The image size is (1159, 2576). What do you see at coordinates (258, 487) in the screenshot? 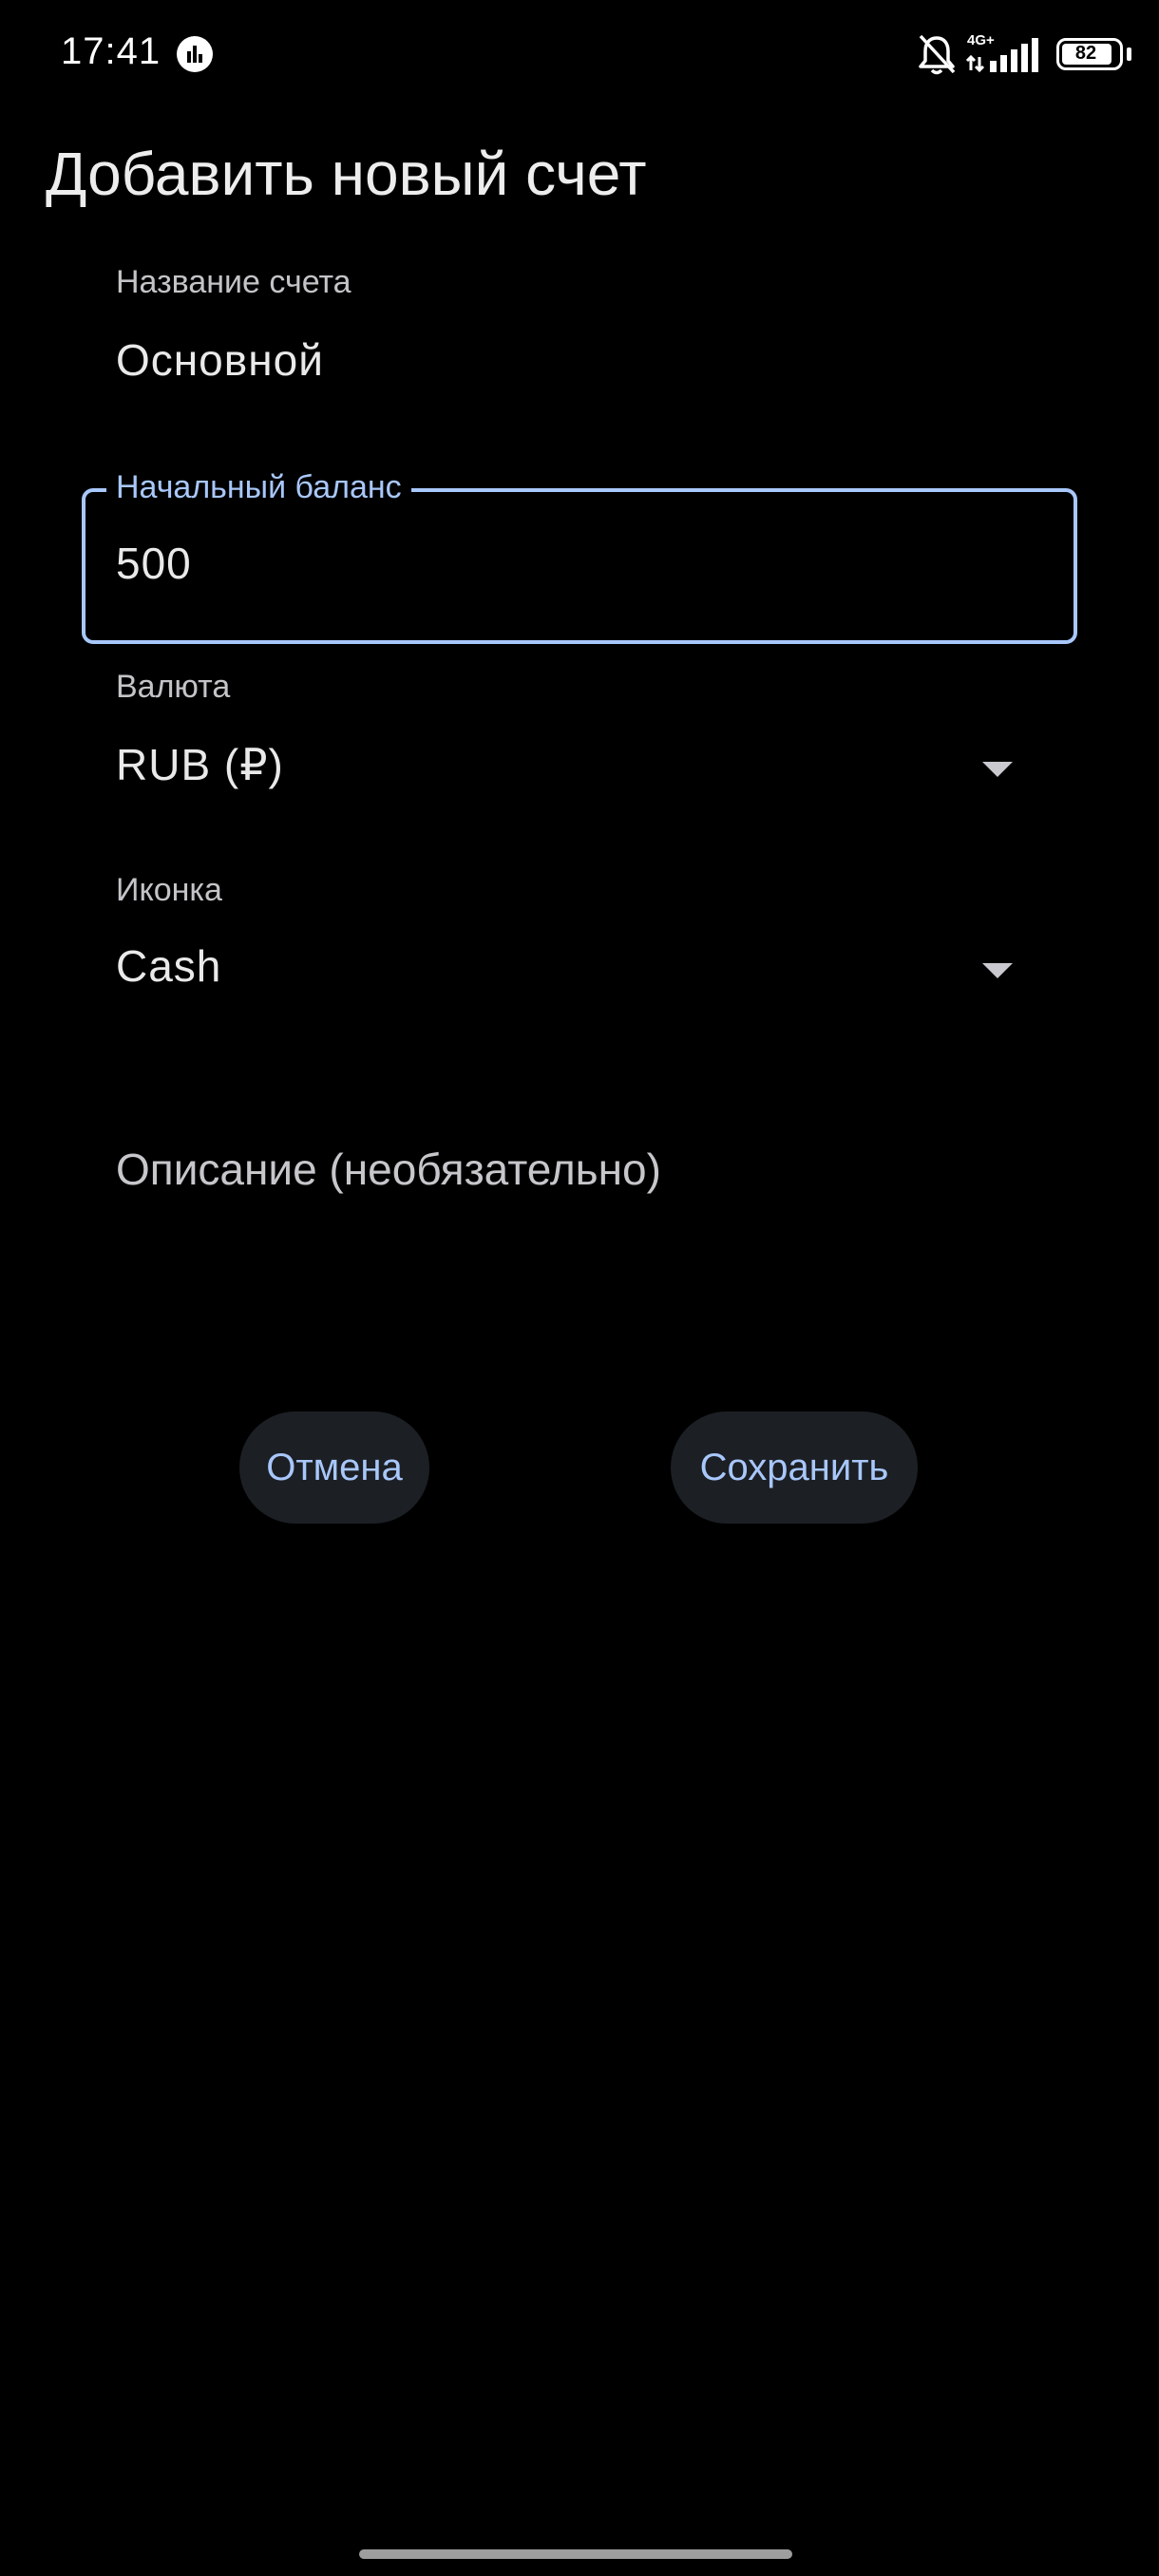
I see `initial-balance-label: Начальный баланс` at bounding box center [258, 487].